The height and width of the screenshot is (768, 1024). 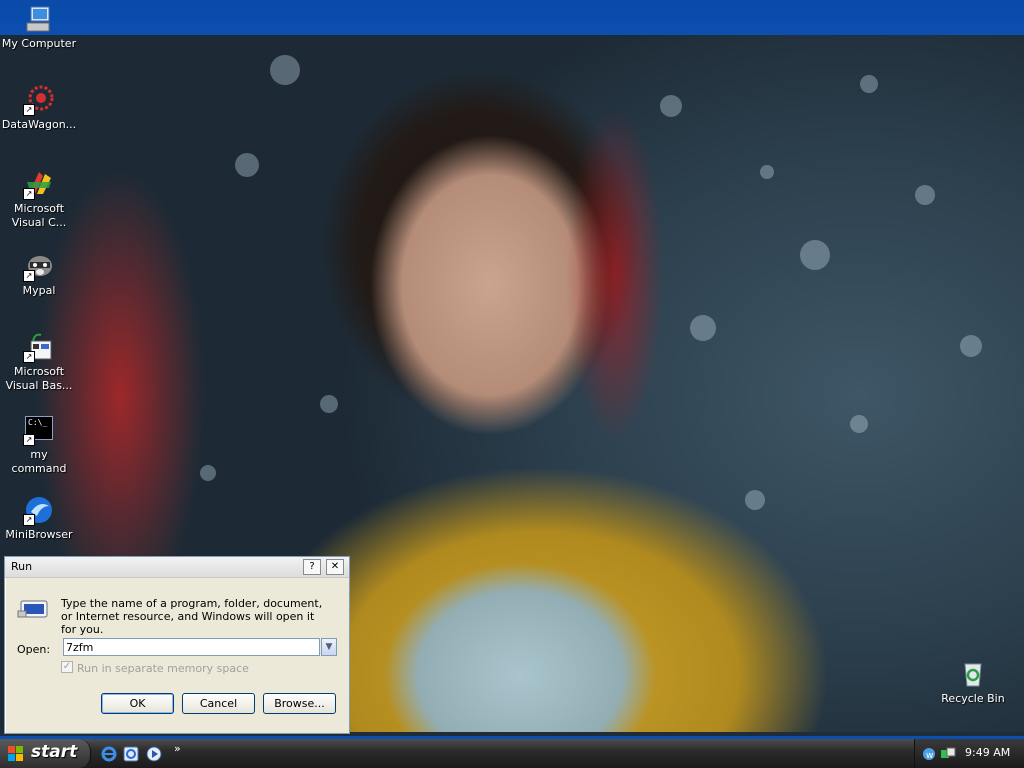 What do you see at coordinates (39, 534) in the screenshot?
I see `desktop-icon-label: MiniBrowser` at bounding box center [39, 534].